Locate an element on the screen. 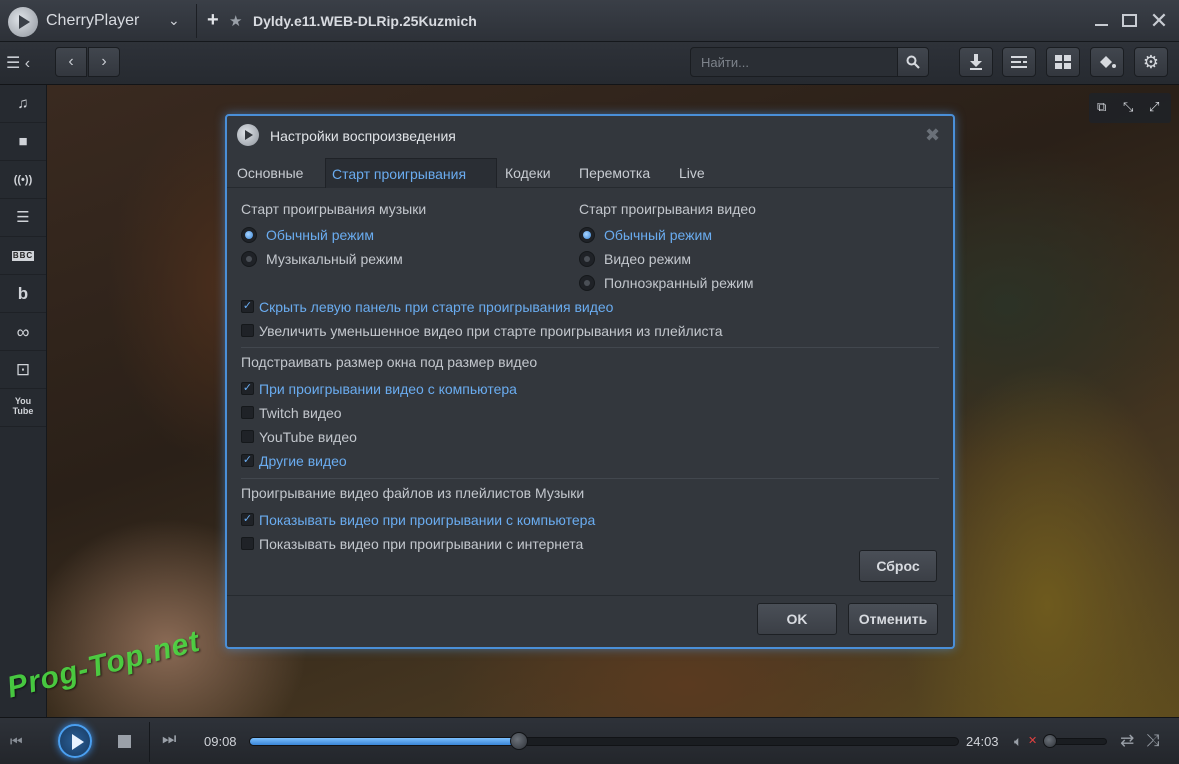 The image size is (1179, 764). music-normal-radio is located at coordinates (249, 235).